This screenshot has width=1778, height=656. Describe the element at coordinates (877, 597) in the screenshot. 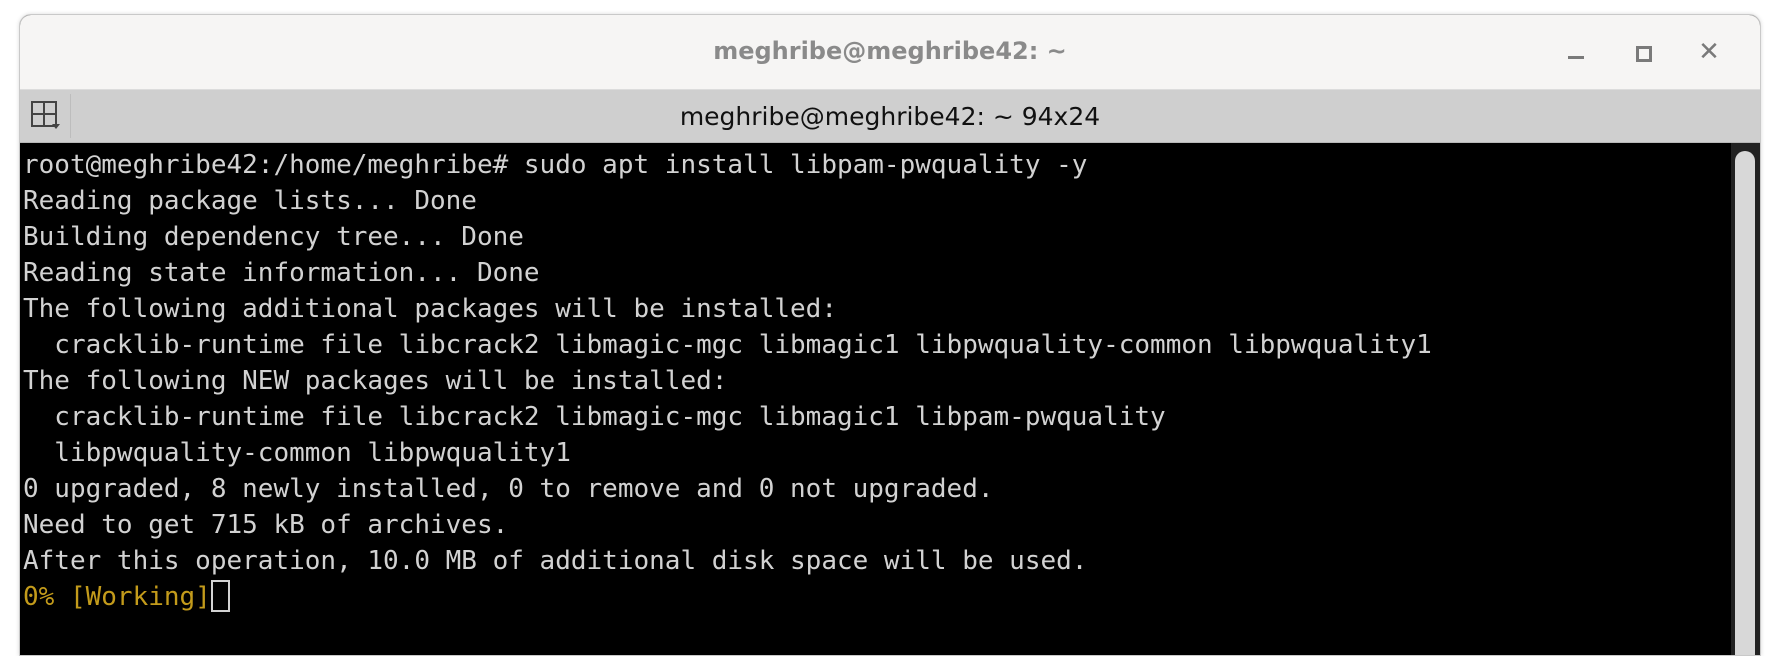

I see `progress-line: 0% [Working]` at that location.